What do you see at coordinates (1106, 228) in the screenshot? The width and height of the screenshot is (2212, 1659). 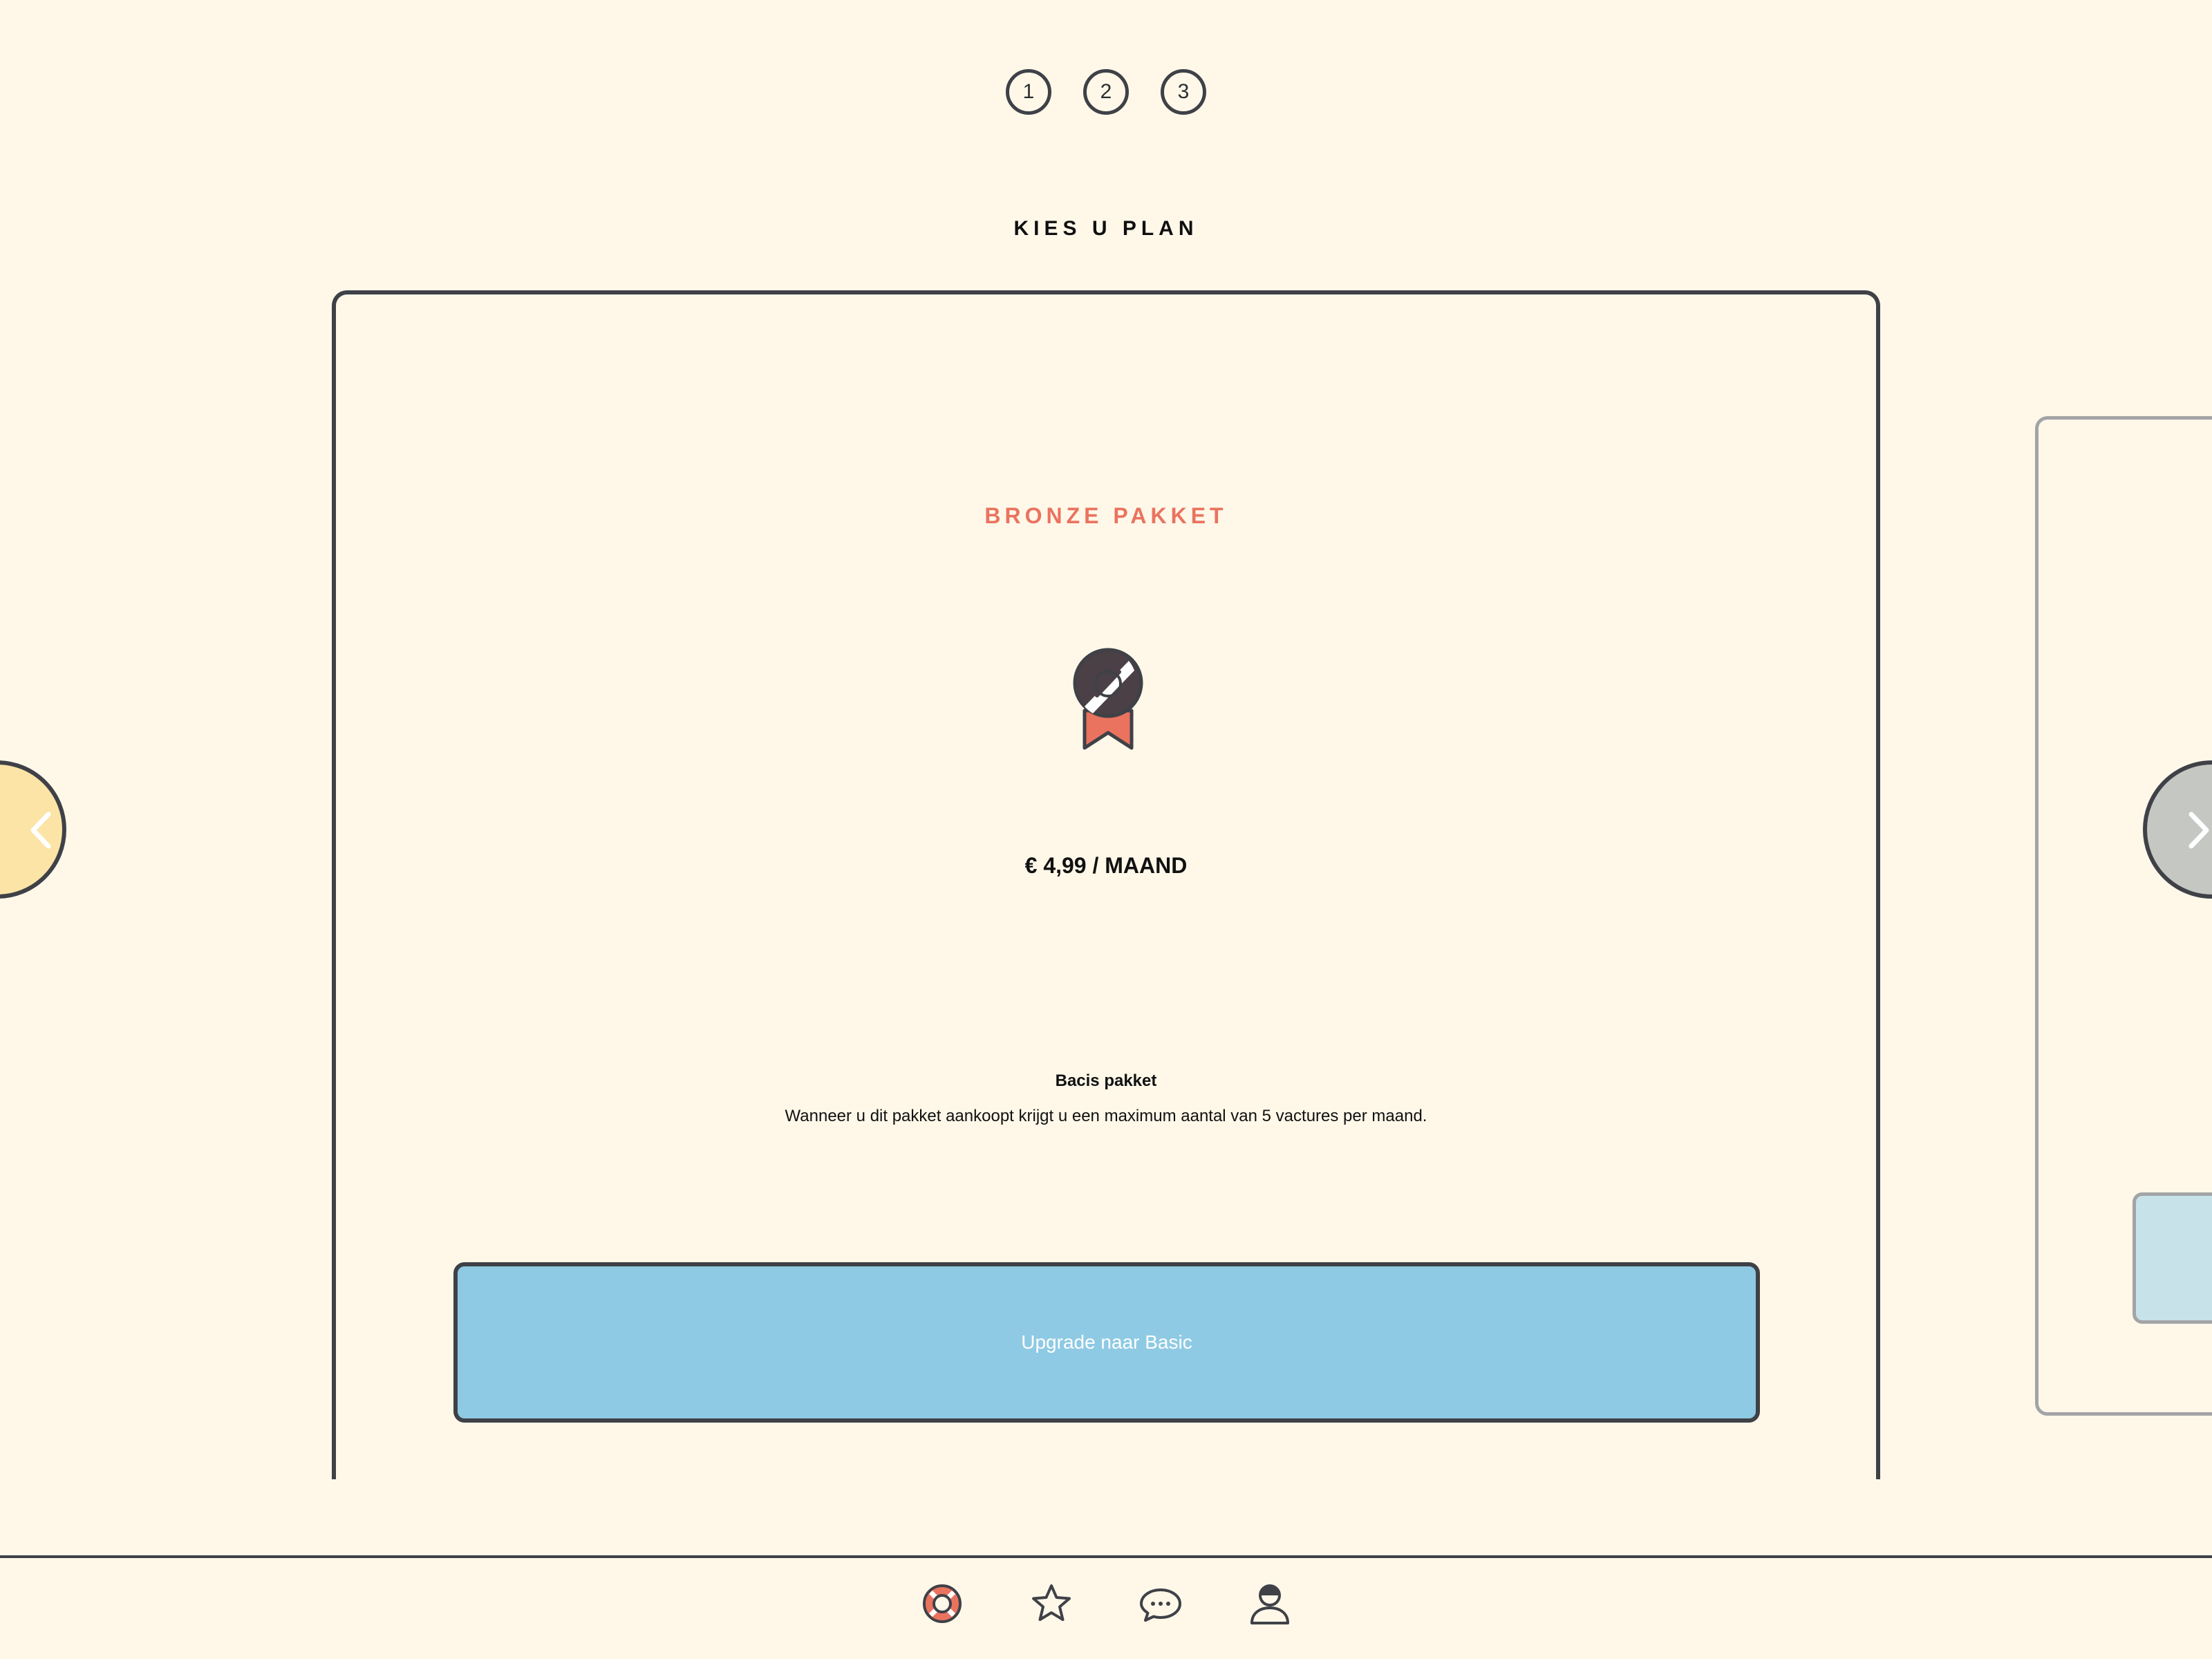 I see `page-title: KIES U PLAN` at bounding box center [1106, 228].